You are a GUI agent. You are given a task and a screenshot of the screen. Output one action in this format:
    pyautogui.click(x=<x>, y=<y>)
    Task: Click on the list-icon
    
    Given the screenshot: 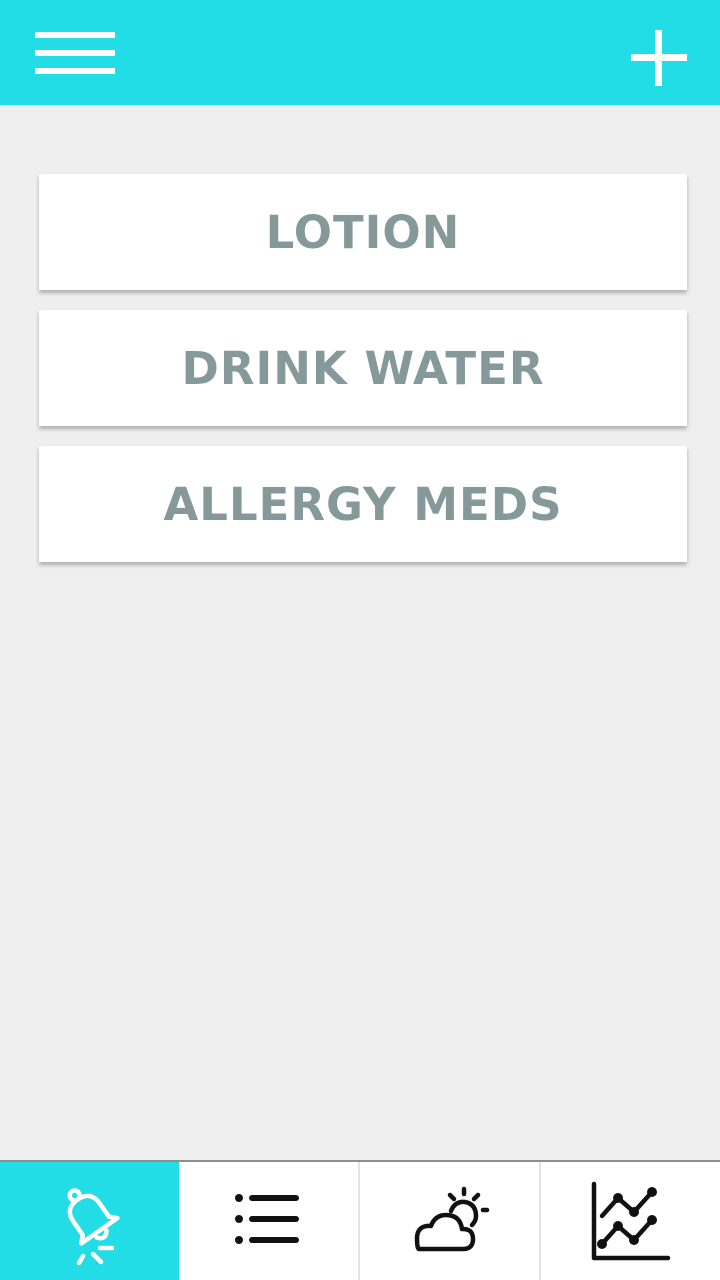 What is the action you would take?
    pyautogui.click(x=266, y=1219)
    